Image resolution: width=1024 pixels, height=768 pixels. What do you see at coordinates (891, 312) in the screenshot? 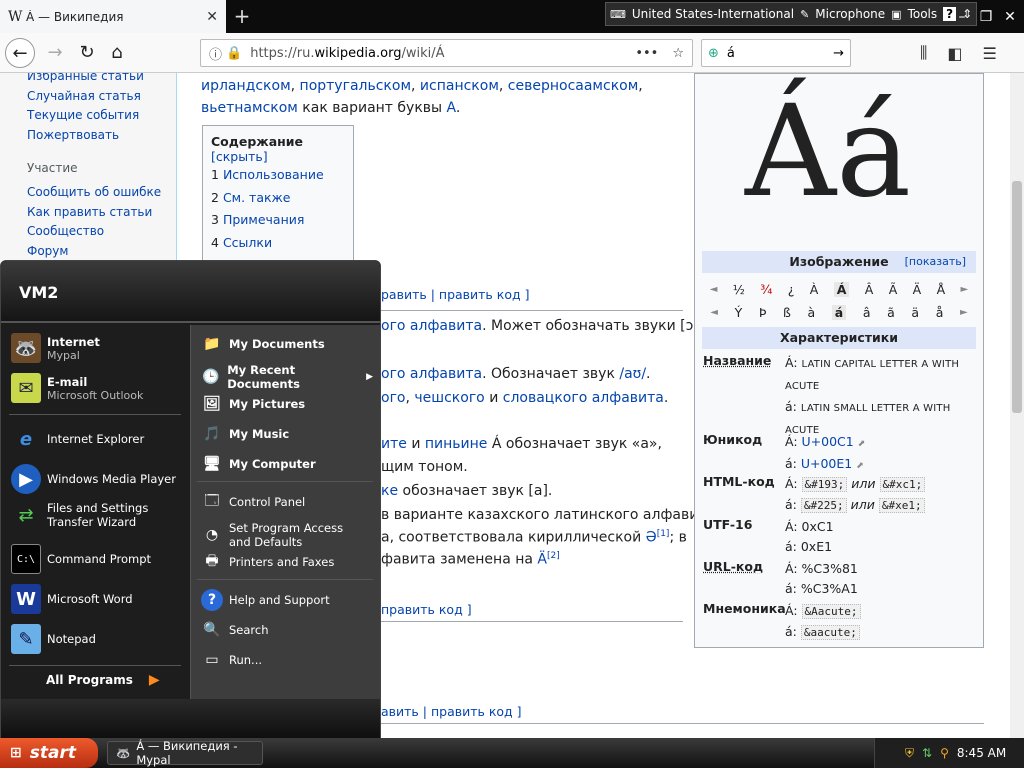
I see `char-cell: ã` at bounding box center [891, 312].